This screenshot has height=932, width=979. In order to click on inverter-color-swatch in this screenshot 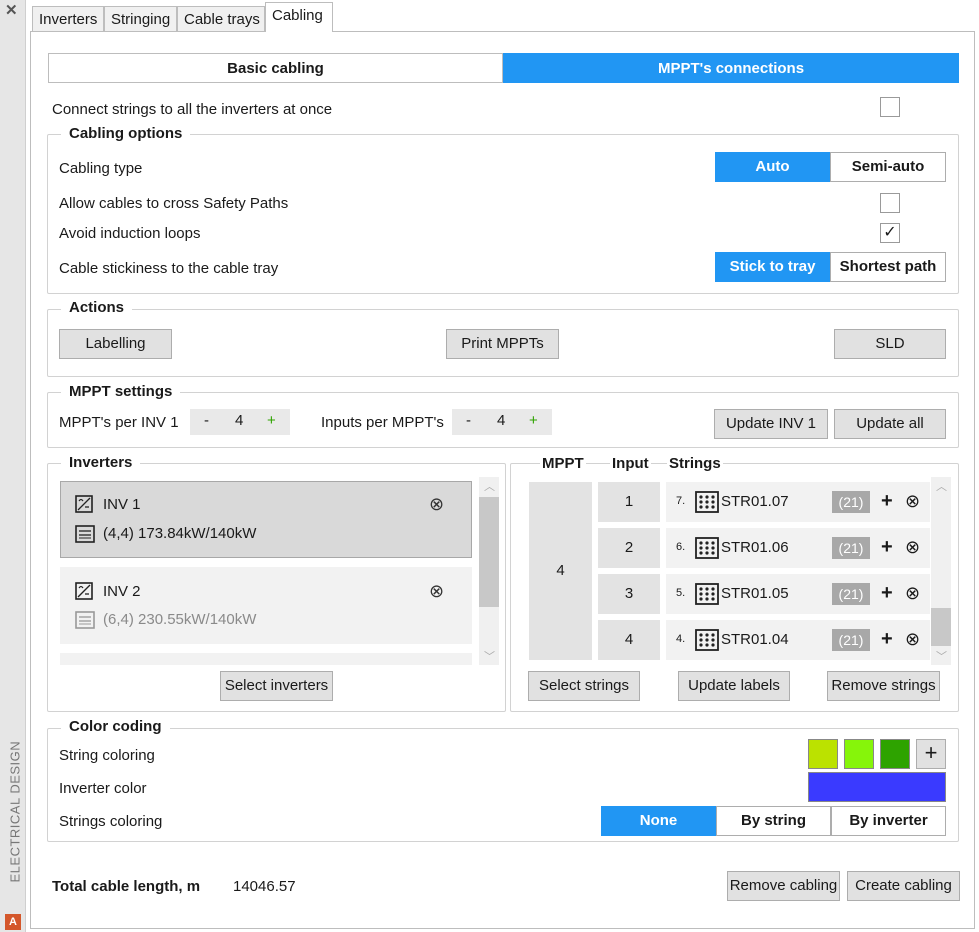, I will do `click(877, 787)`.